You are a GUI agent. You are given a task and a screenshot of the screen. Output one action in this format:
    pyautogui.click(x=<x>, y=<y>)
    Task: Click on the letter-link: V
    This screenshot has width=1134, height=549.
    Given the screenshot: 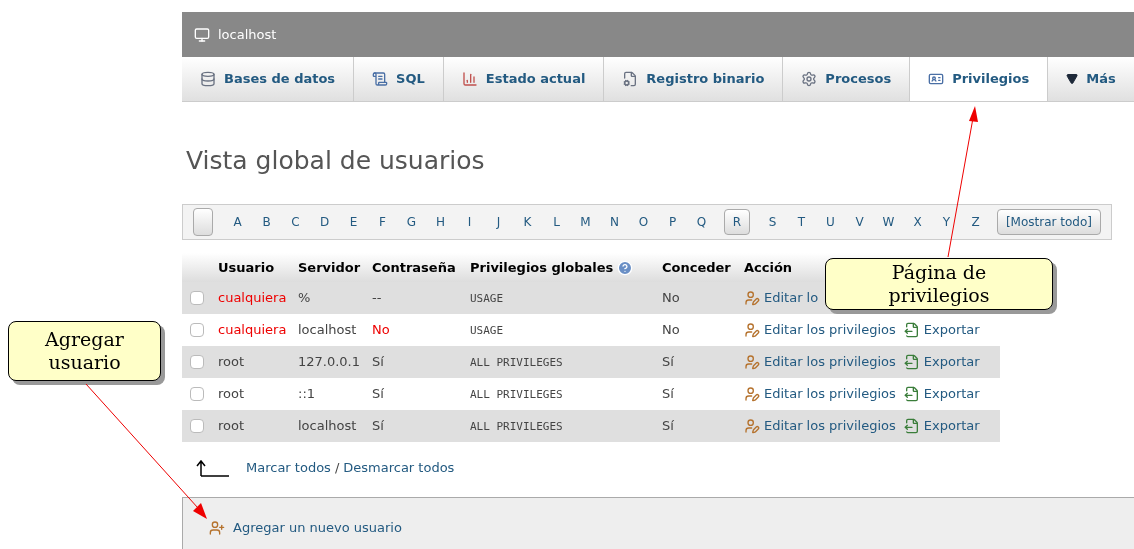 What is the action you would take?
    pyautogui.click(x=859, y=222)
    